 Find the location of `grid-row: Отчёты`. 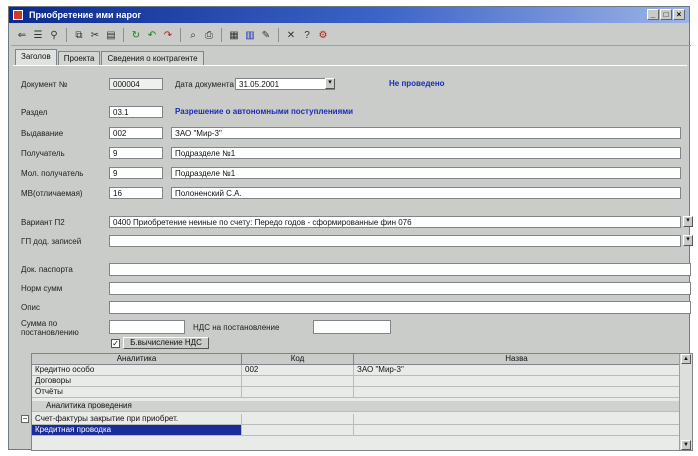

grid-row: Отчёты is located at coordinates (356, 392).